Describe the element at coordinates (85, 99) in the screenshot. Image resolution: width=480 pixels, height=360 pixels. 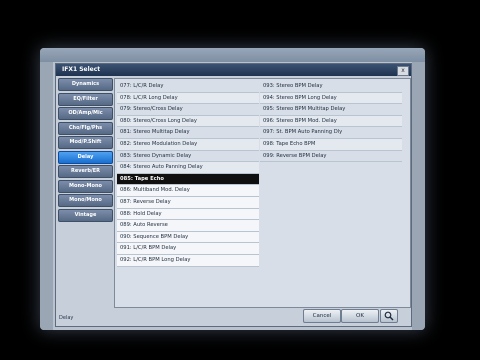
I see `category-tab: EQ/Filter` at that location.